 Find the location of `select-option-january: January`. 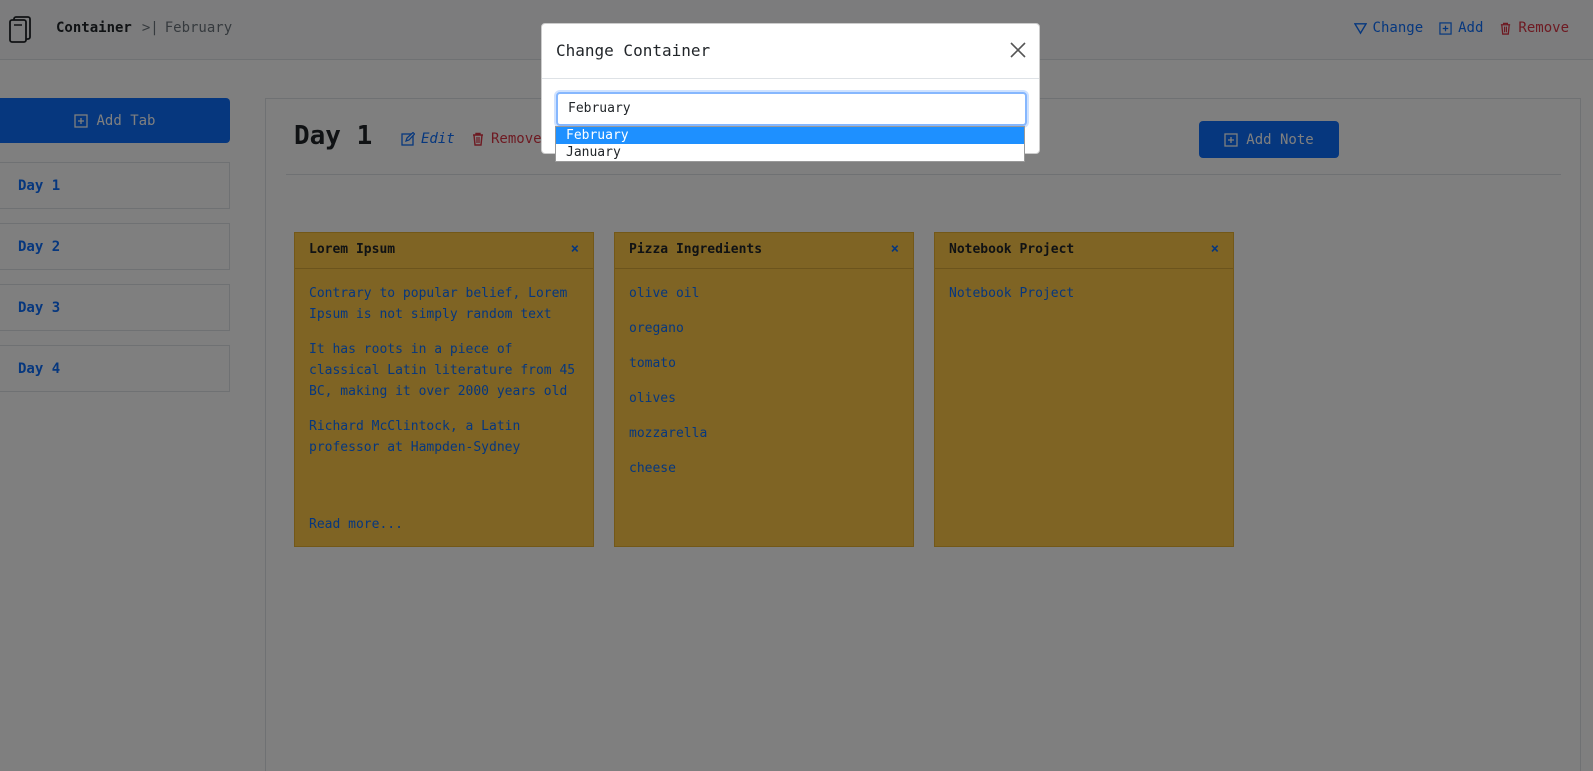

select-option-january: January is located at coordinates (790, 152).